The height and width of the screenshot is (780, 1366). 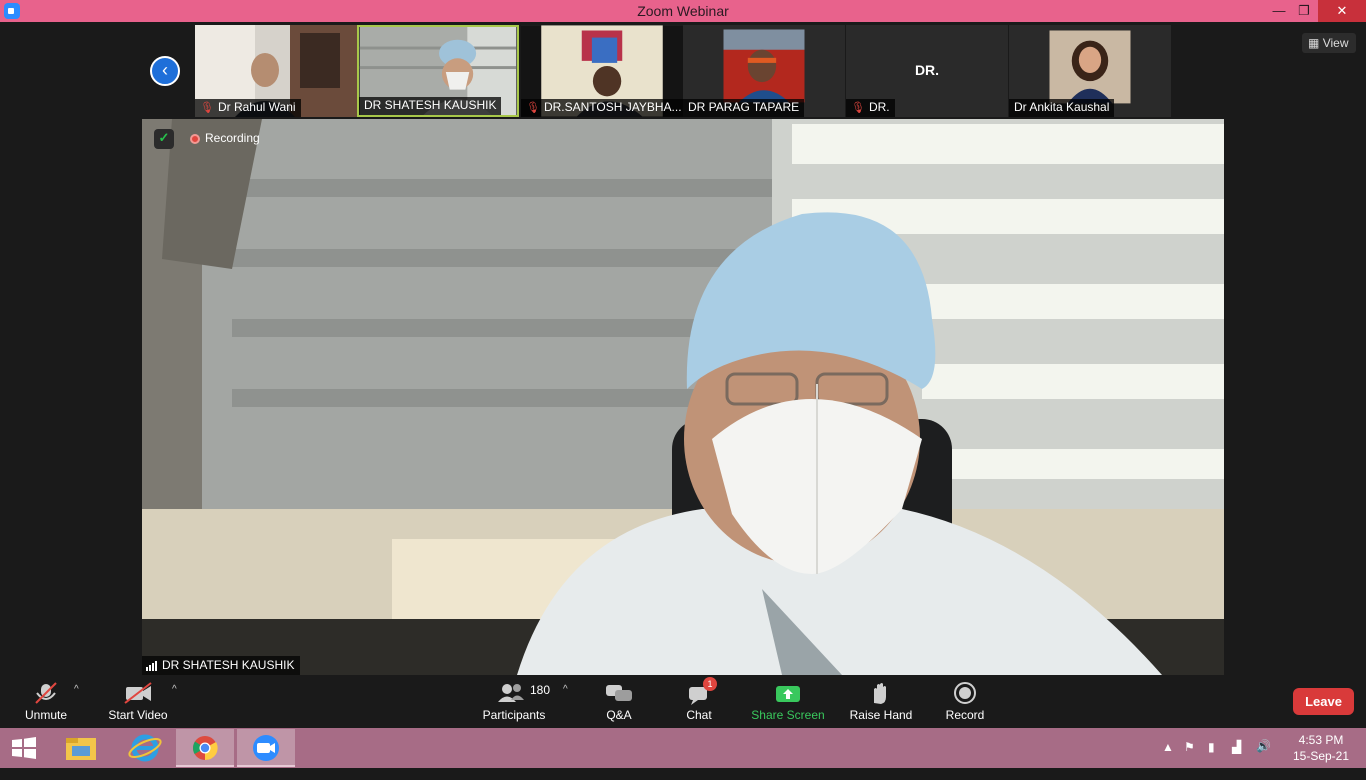 I want to click on leave-button: Leave, so click(x=1323, y=701).